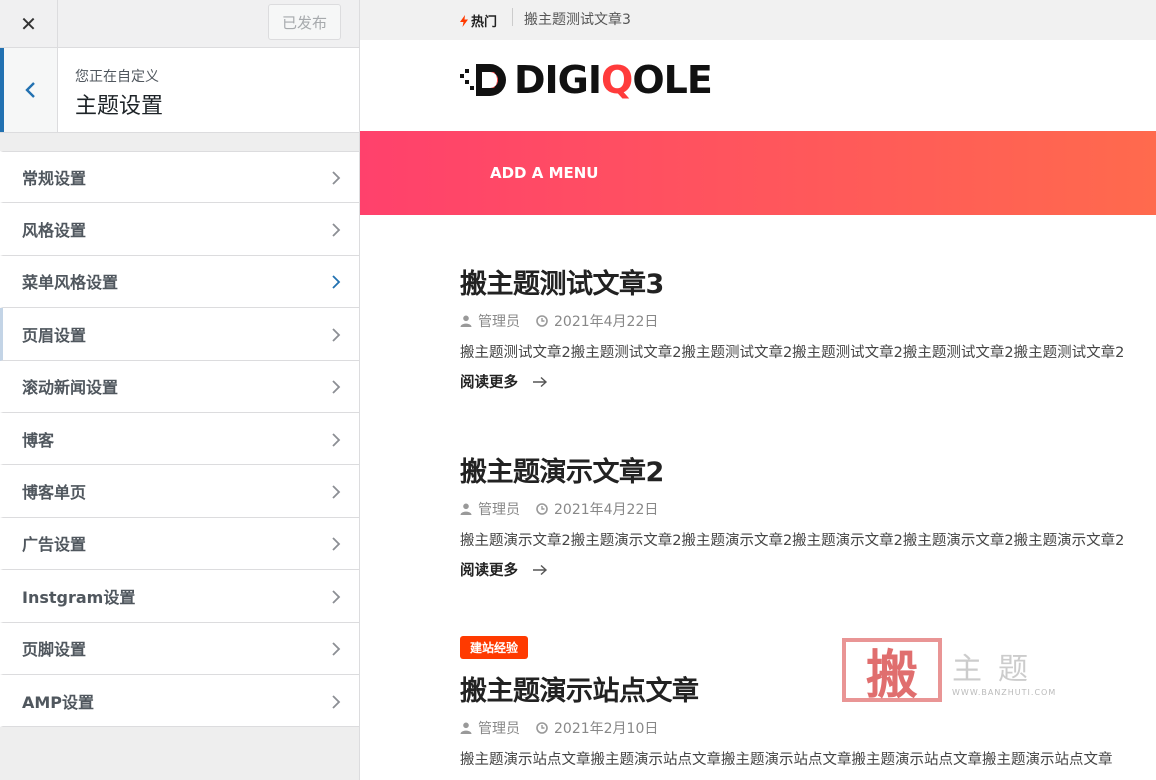 This screenshot has height=780, width=1156. What do you see at coordinates (949, 672) in the screenshot?
I see `watermark: 搬 主题 WWW.BANZHUTI.COM` at bounding box center [949, 672].